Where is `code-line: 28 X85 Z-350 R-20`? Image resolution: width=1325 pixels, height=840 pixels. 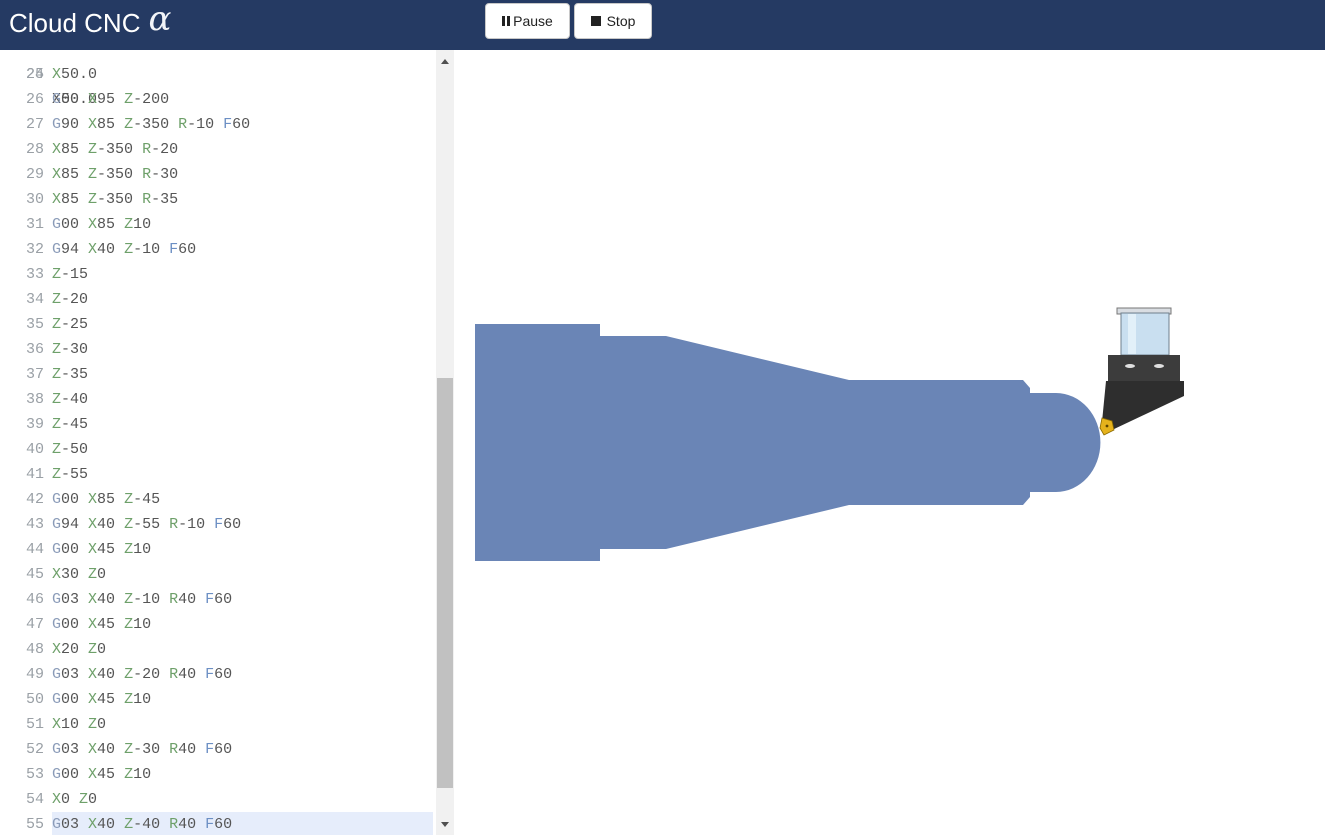 code-line: 28 X85 Z-350 R-20 is located at coordinates (216, 149).